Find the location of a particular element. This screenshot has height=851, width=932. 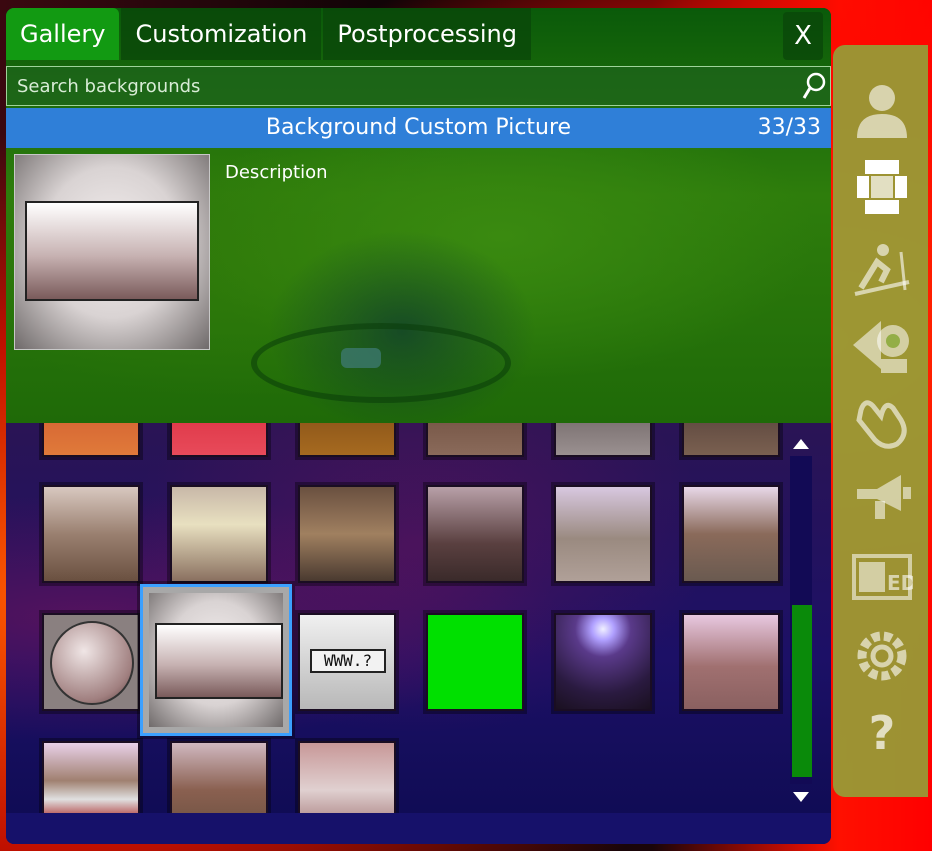

tab-postprocessing: Postprocessing is located at coordinates (427, 34).